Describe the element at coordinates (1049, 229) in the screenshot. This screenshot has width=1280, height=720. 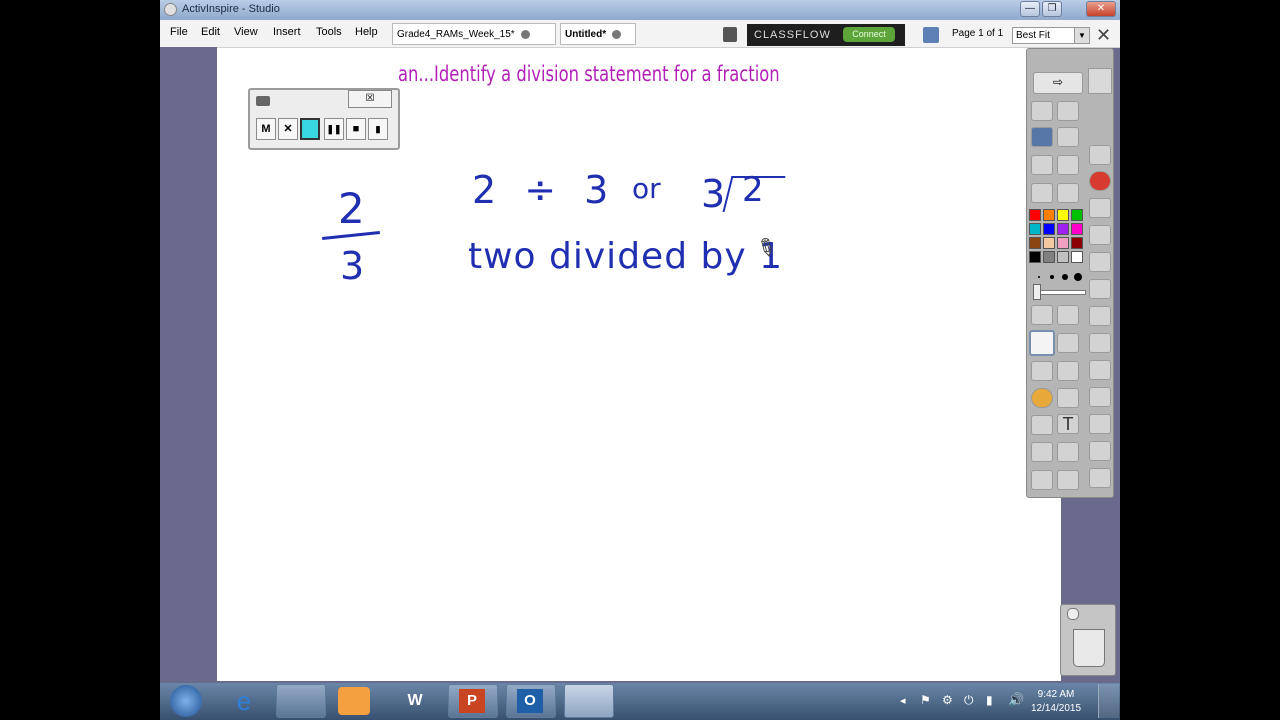
I see `color-swatch-blue` at that location.